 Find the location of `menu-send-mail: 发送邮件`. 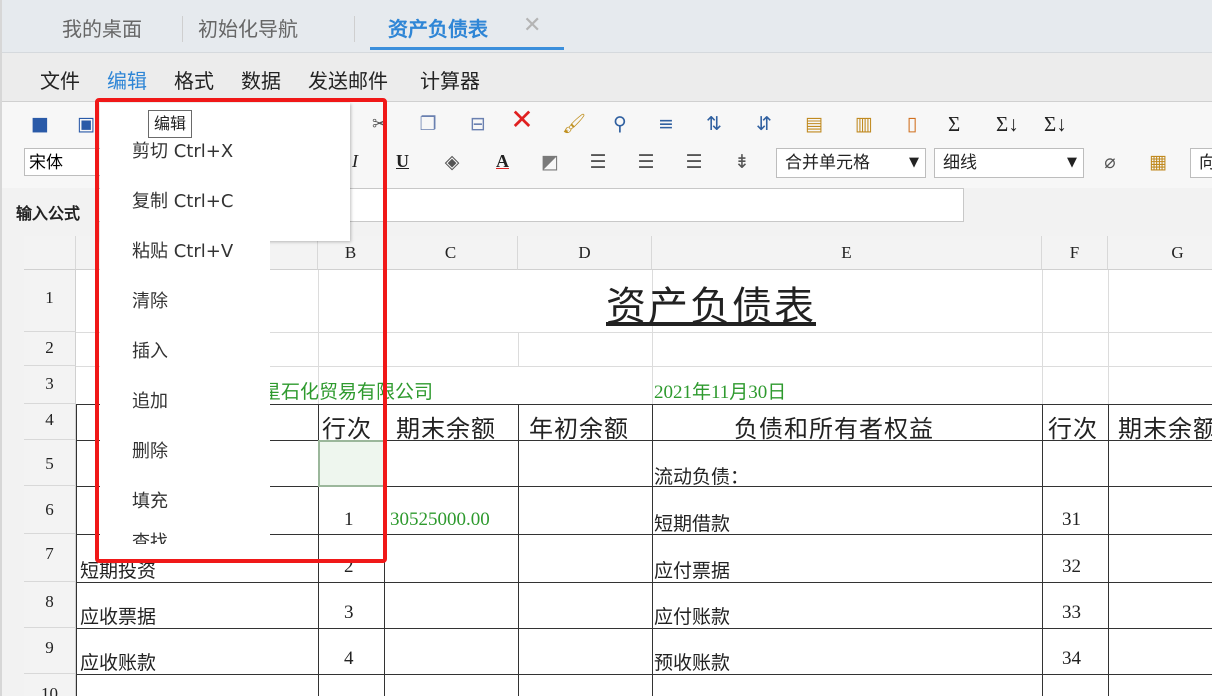

menu-send-mail: 发送邮件 is located at coordinates (348, 79).